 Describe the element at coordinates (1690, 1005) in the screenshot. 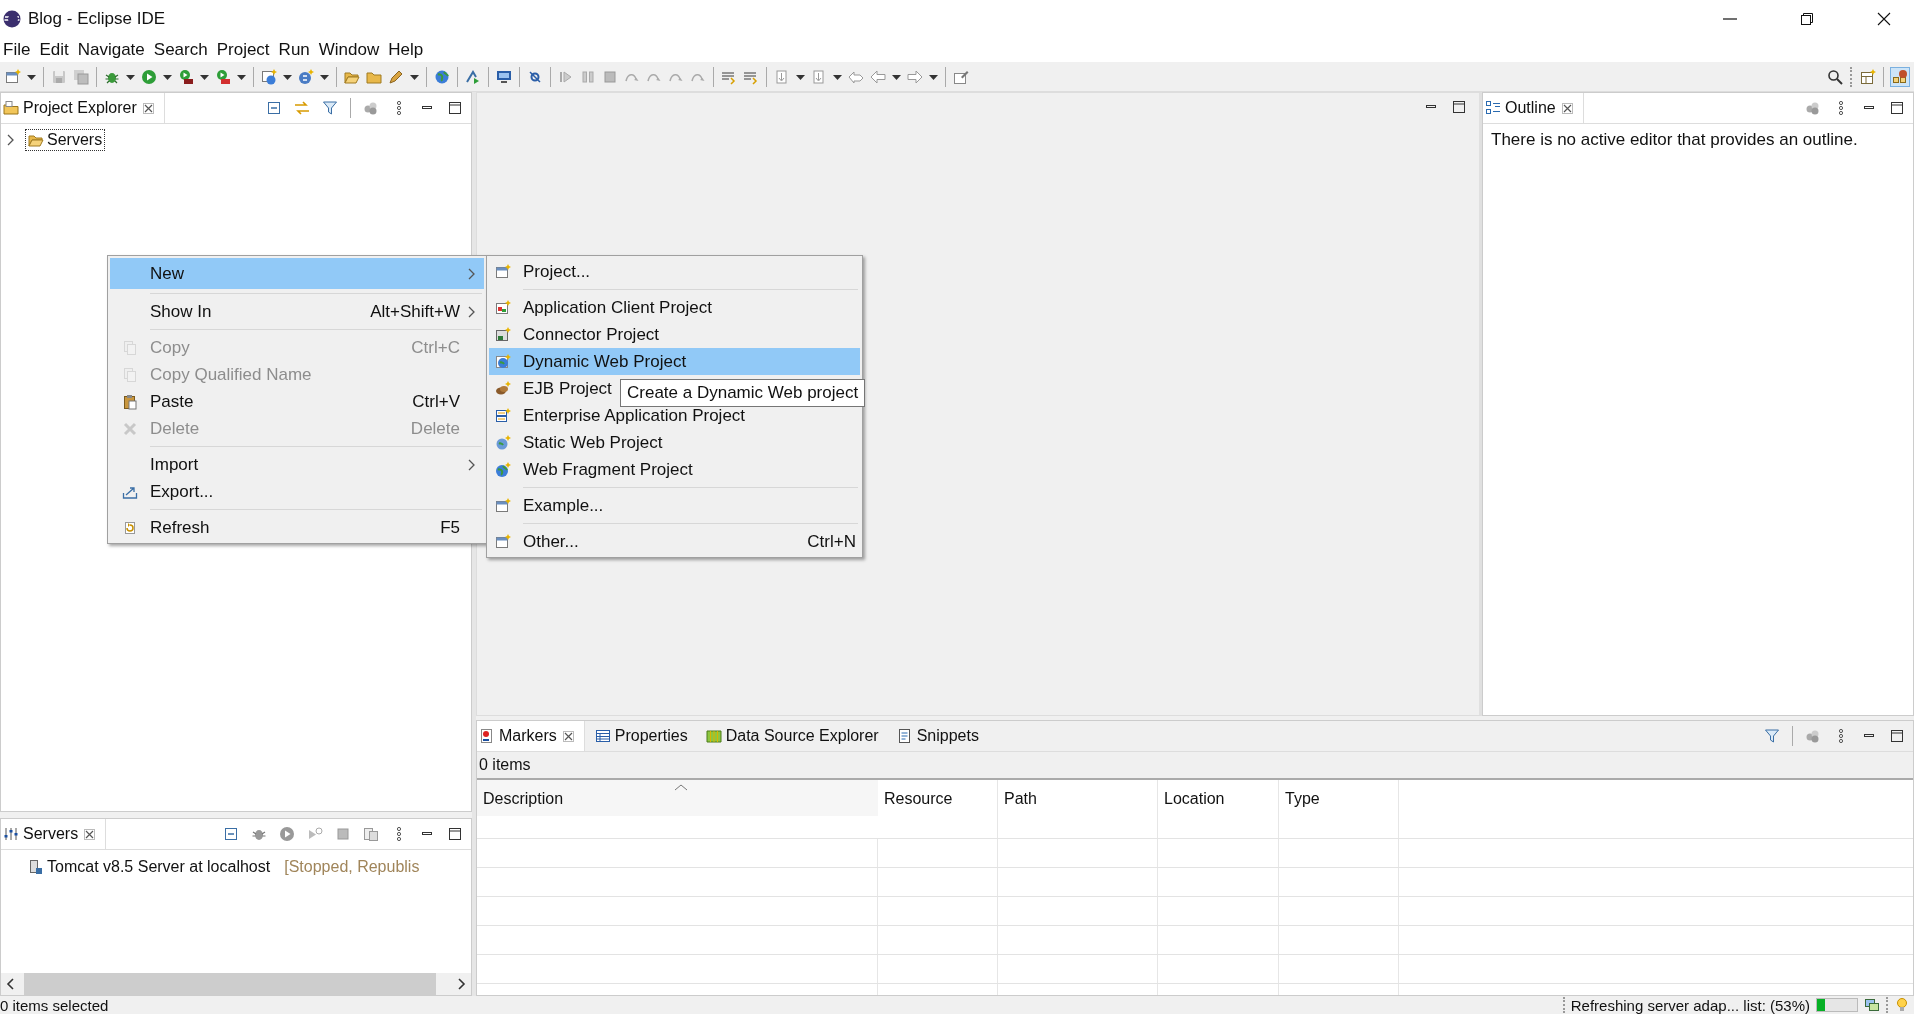

I see `progress-text: Refreshing server adap... list: (53%)` at that location.